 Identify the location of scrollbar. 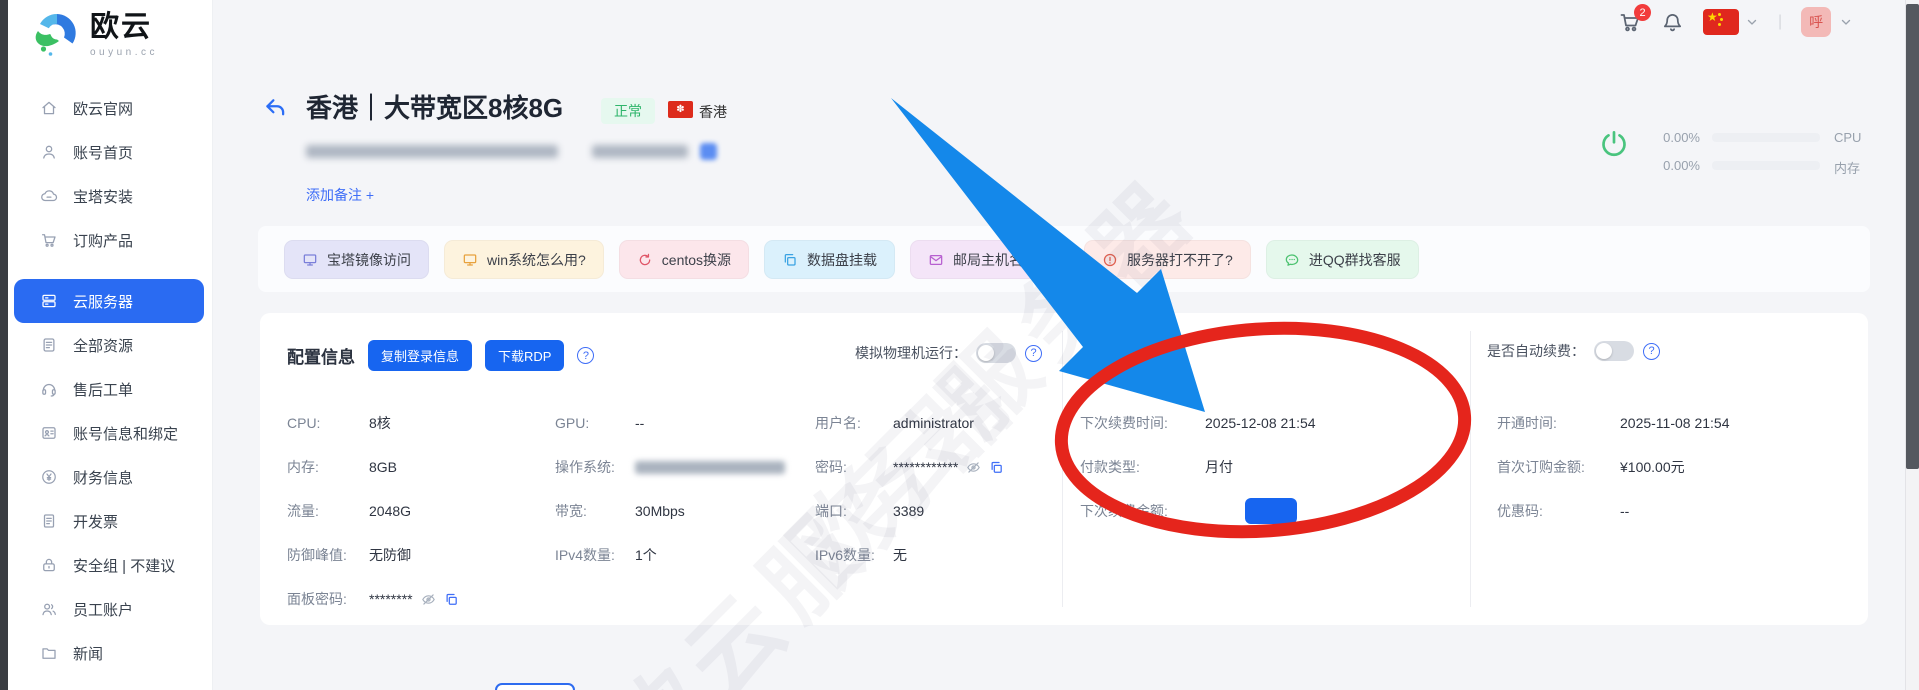
(1912, 345).